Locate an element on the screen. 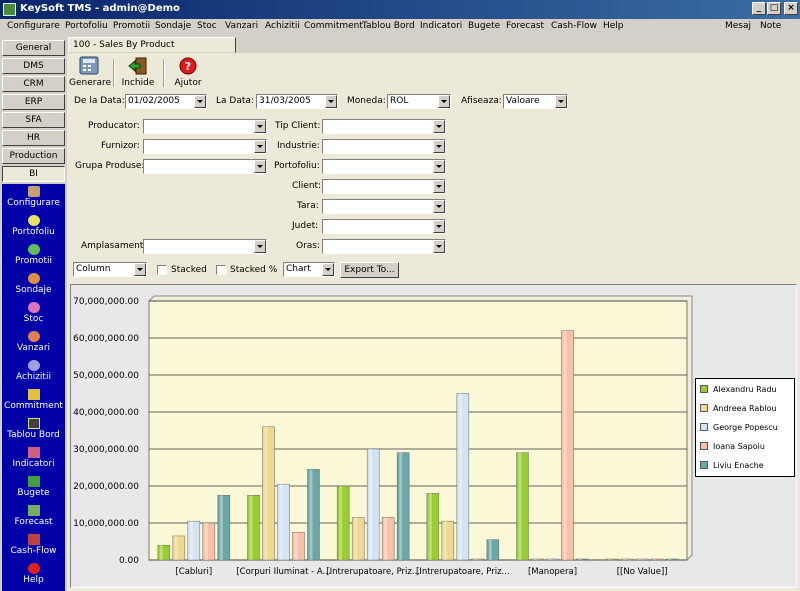  menu-help: Help is located at coordinates (613, 26).